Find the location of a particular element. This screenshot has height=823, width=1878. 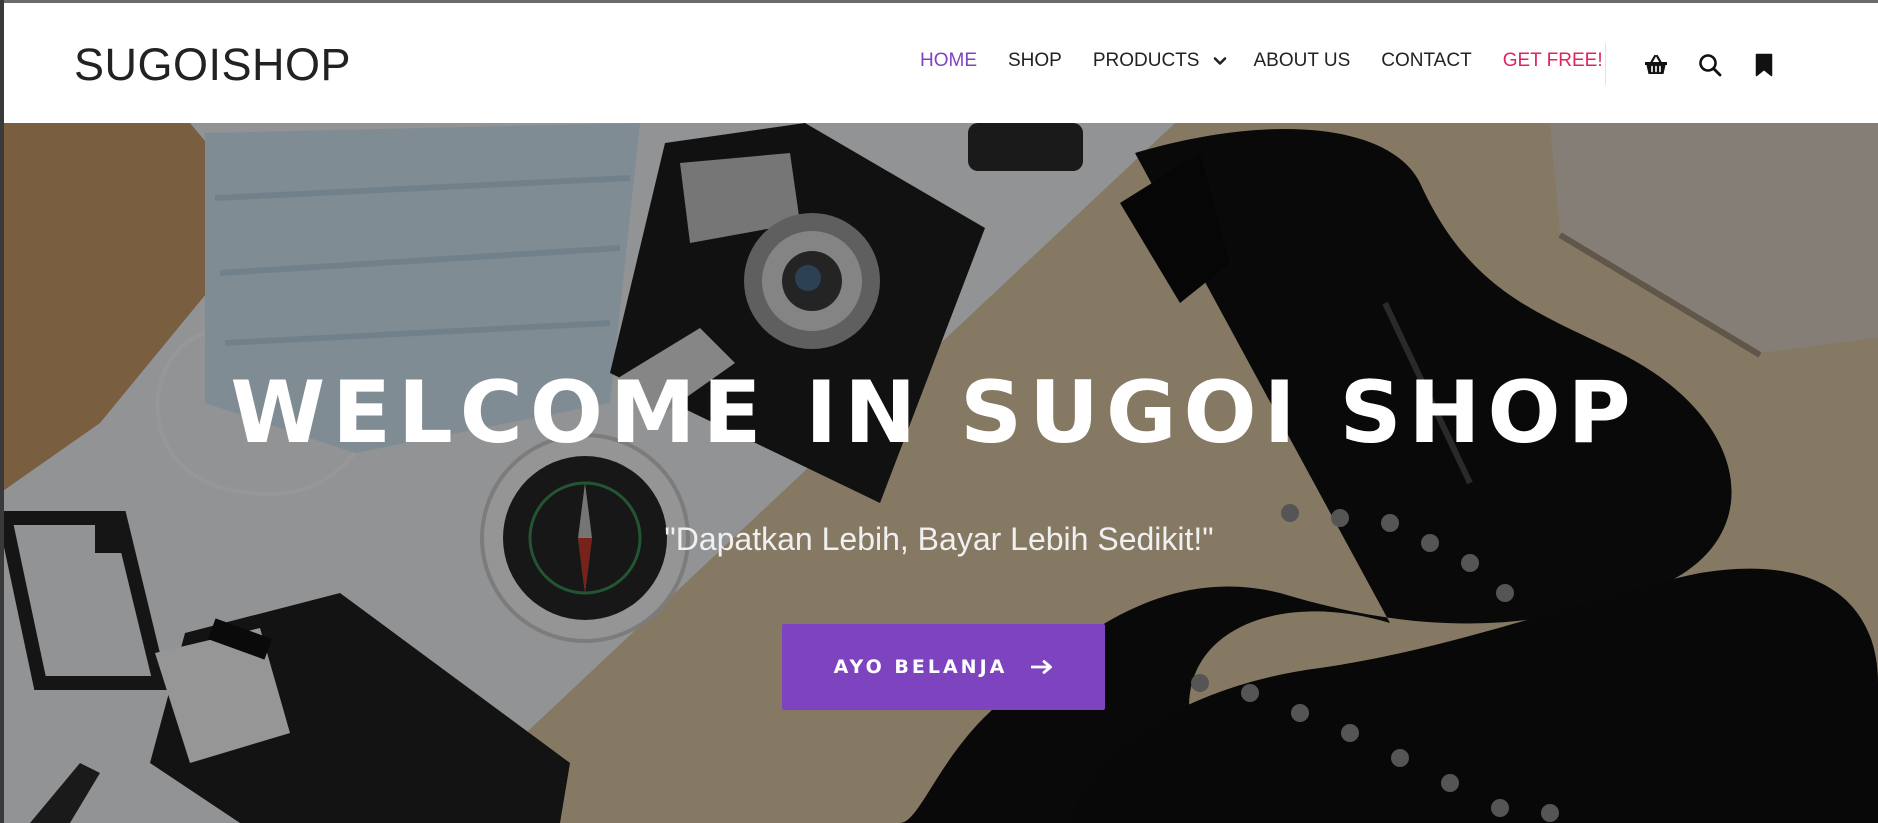

hero-subtitle: "Dapatkan Lebih, Bayar Lebih Sedikit!" is located at coordinates (939, 539).